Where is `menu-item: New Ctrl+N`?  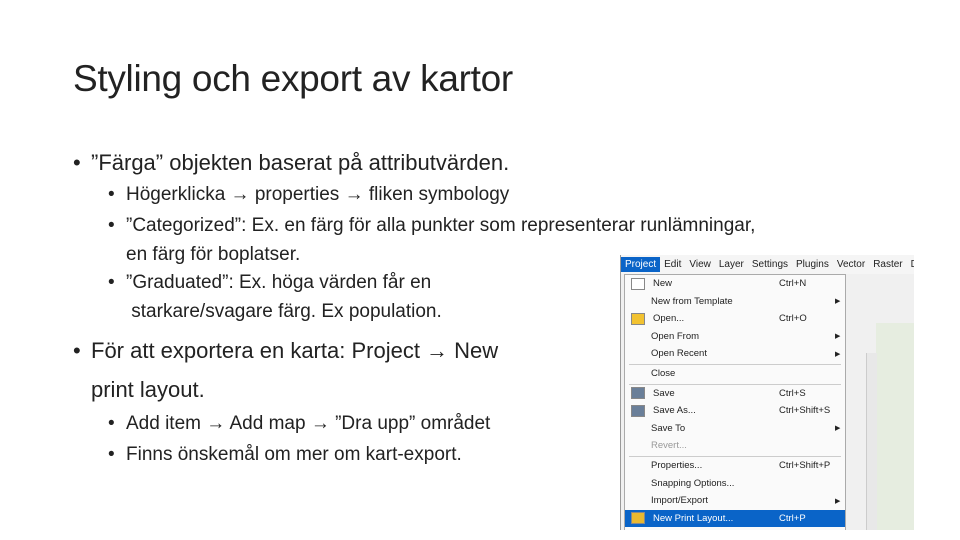 menu-item: New Ctrl+N is located at coordinates (735, 283).